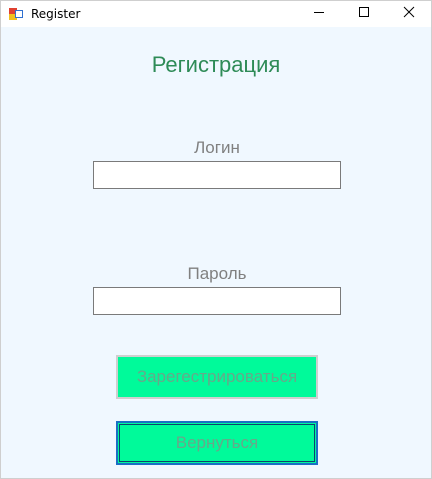  Describe the element at coordinates (216, 14) in the screenshot. I see `title-bar: Register` at that location.